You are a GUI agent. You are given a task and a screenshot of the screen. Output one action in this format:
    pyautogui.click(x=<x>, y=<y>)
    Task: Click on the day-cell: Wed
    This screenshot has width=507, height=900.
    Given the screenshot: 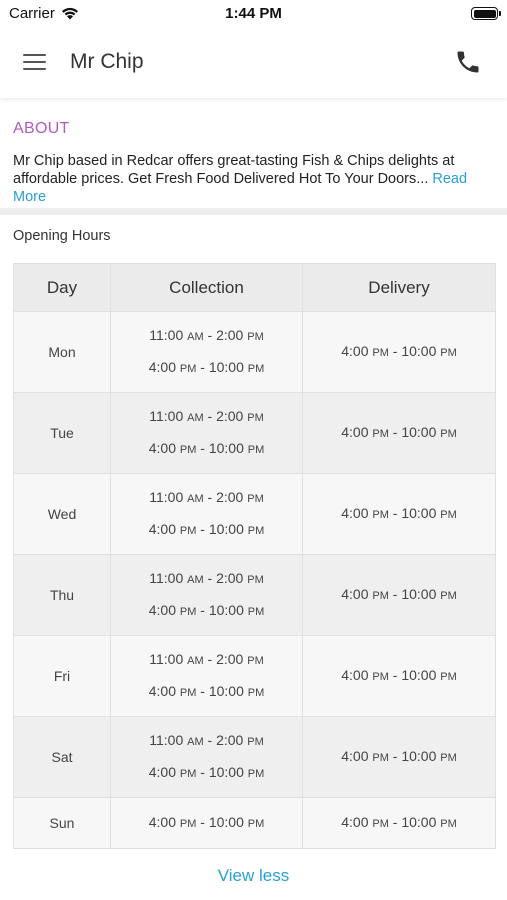 What is the action you would take?
    pyautogui.click(x=62, y=514)
    